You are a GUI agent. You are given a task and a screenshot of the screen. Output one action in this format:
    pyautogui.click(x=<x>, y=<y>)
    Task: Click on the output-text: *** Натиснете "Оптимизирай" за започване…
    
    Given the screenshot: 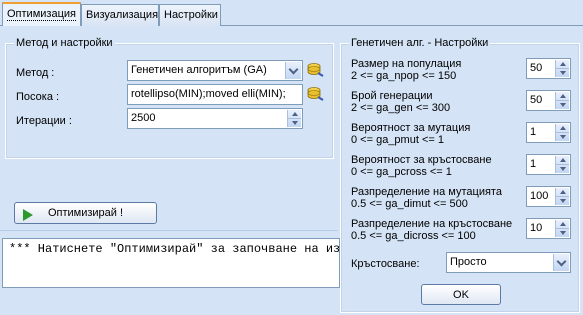 What is the action you would take?
    pyautogui.click(x=174, y=249)
    